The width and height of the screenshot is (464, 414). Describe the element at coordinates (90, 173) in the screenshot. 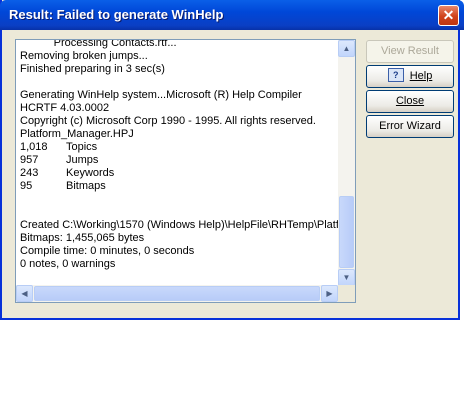

I see `stat-label: Keywords` at that location.